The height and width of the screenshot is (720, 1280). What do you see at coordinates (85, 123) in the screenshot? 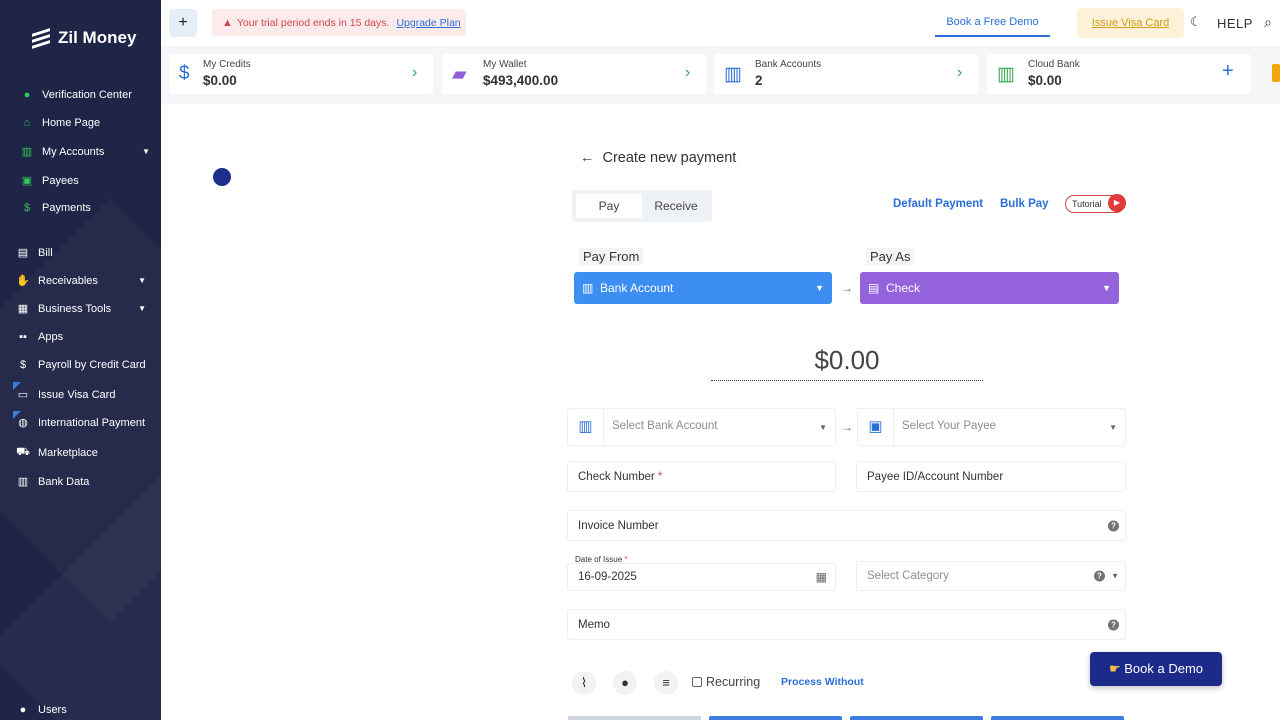
I see `sidebar-item-home-page: ⌂ Home Page` at bounding box center [85, 123].